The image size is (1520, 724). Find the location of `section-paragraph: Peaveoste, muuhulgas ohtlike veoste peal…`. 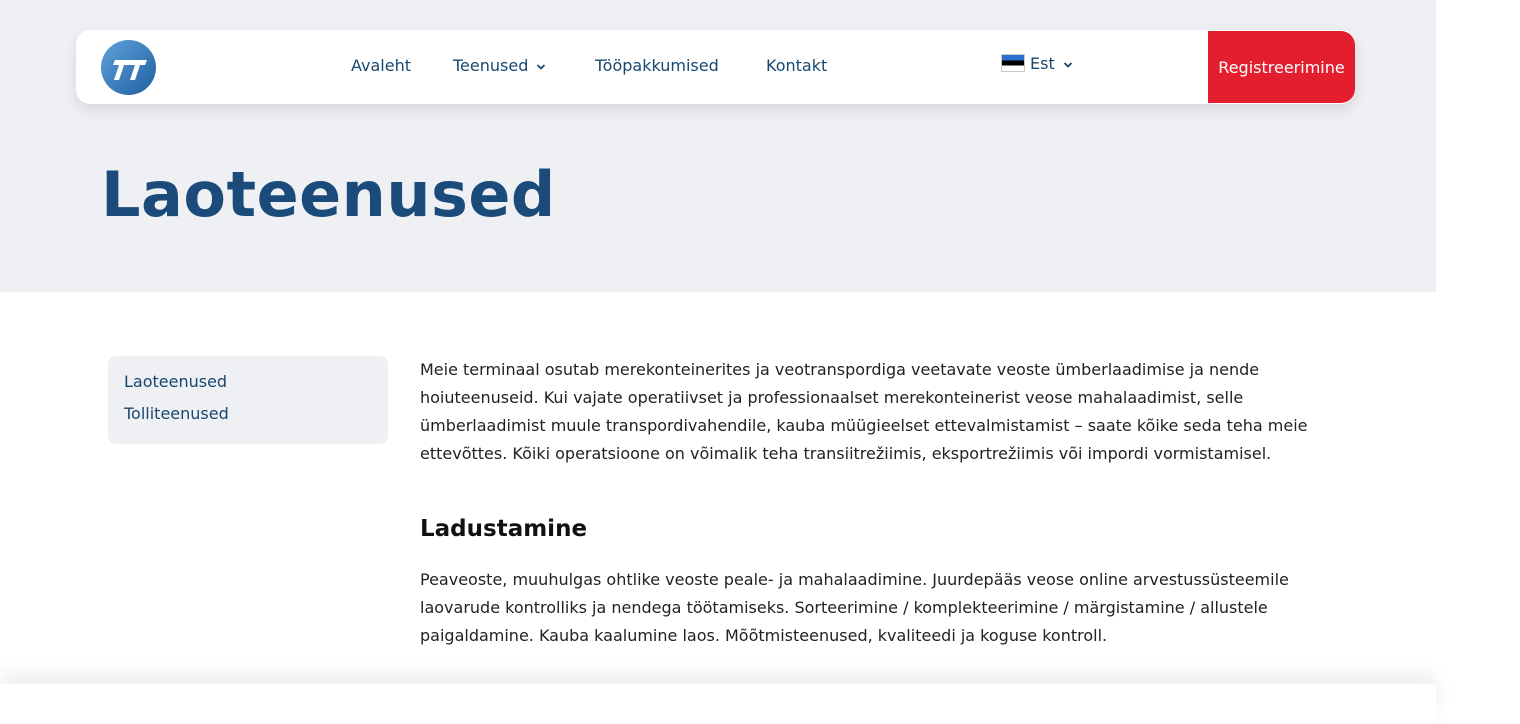

section-paragraph: Peaveoste, muuhulgas ohtlike veoste peal… is located at coordinates (854, 607).